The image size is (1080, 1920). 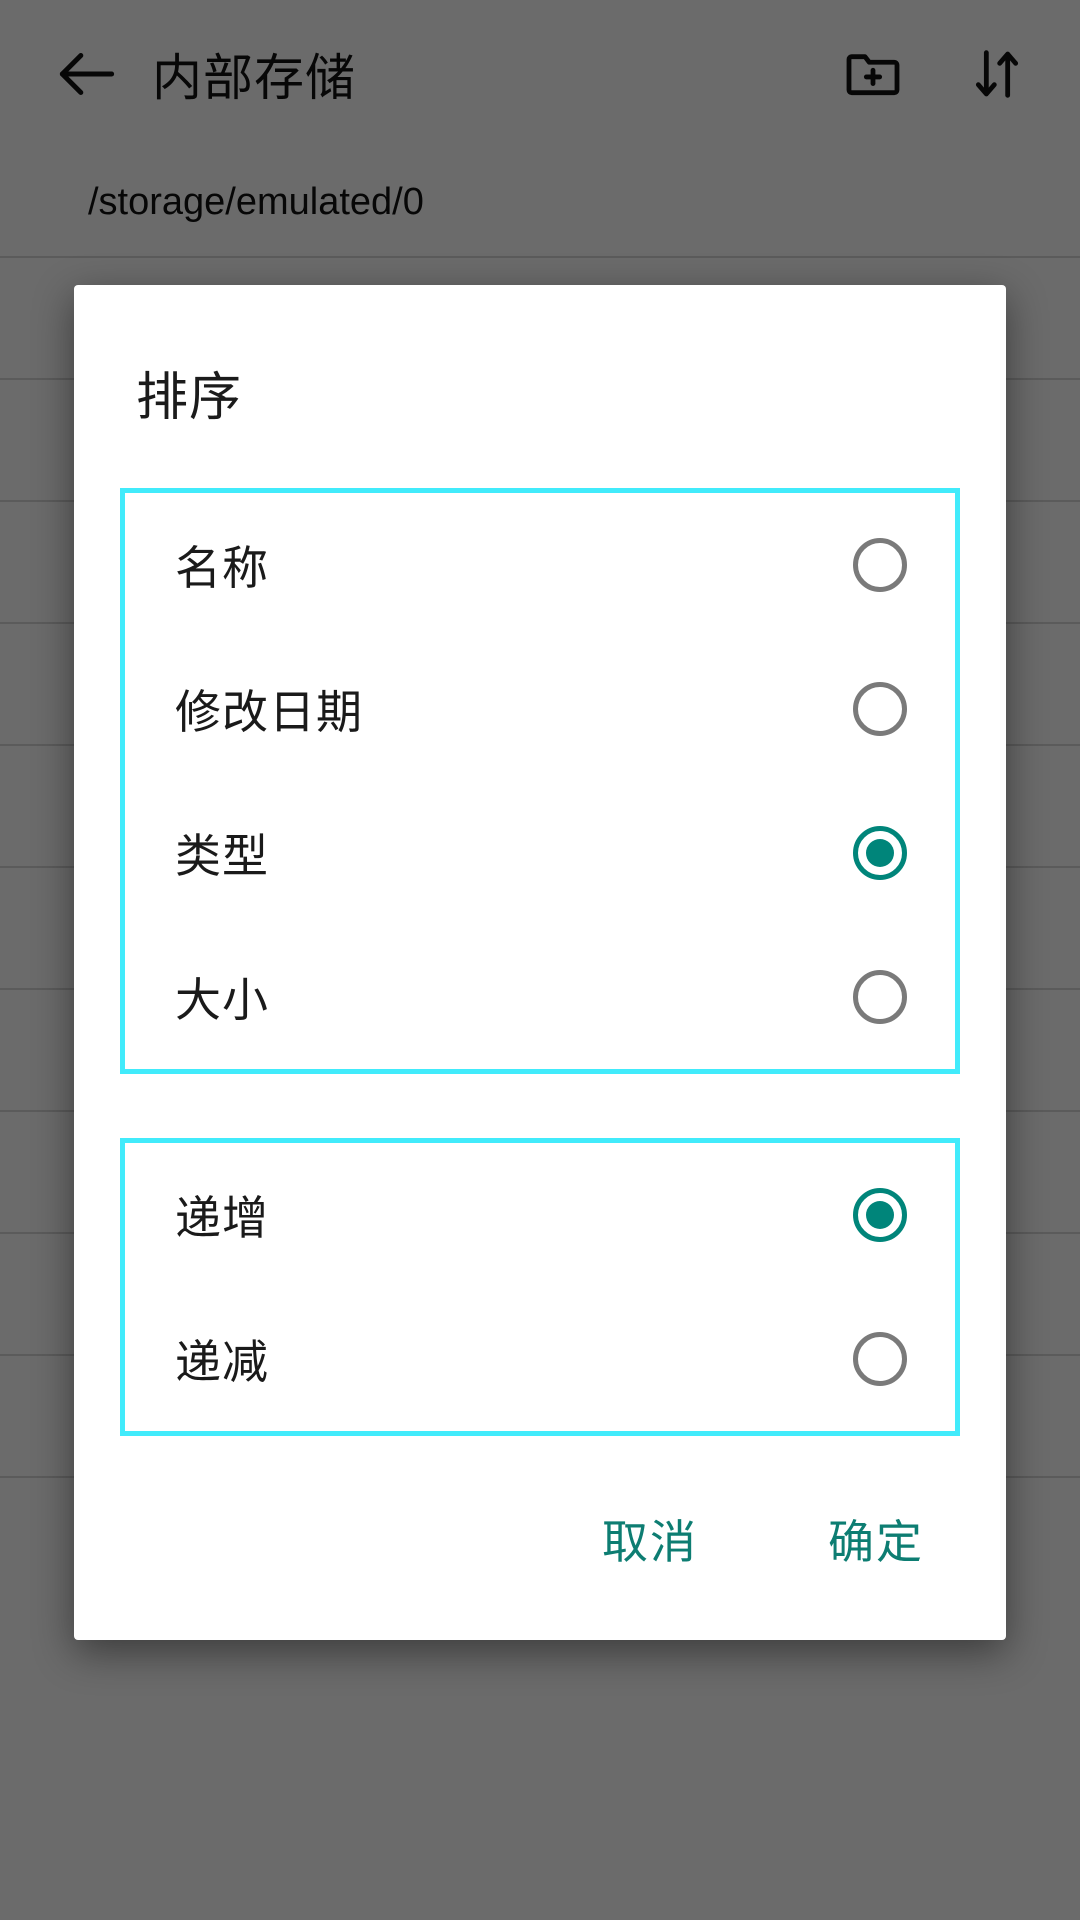 I want to click on dialog-actions: 取消 确定, so click(x=540, y=1538).